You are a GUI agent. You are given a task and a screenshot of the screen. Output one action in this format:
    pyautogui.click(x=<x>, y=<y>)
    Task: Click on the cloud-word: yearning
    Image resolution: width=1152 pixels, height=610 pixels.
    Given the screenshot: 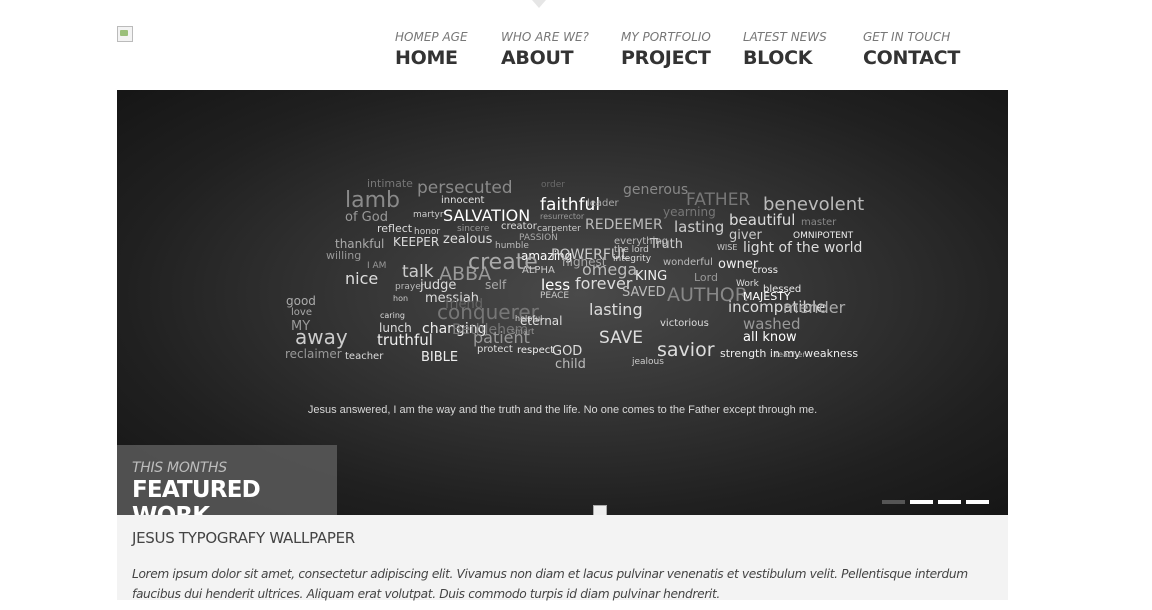 What is the action you would take?
    pyautogui.click(x=689, y=212)
    